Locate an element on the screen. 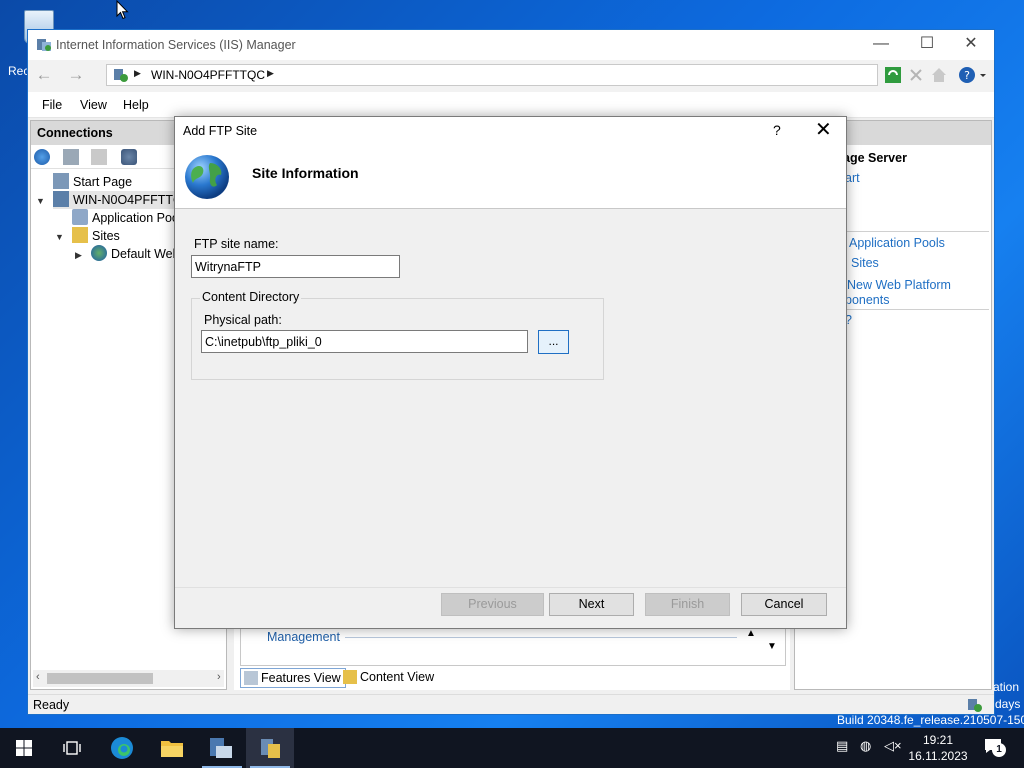  disconnect-icon is located at coordinates (129, 157).